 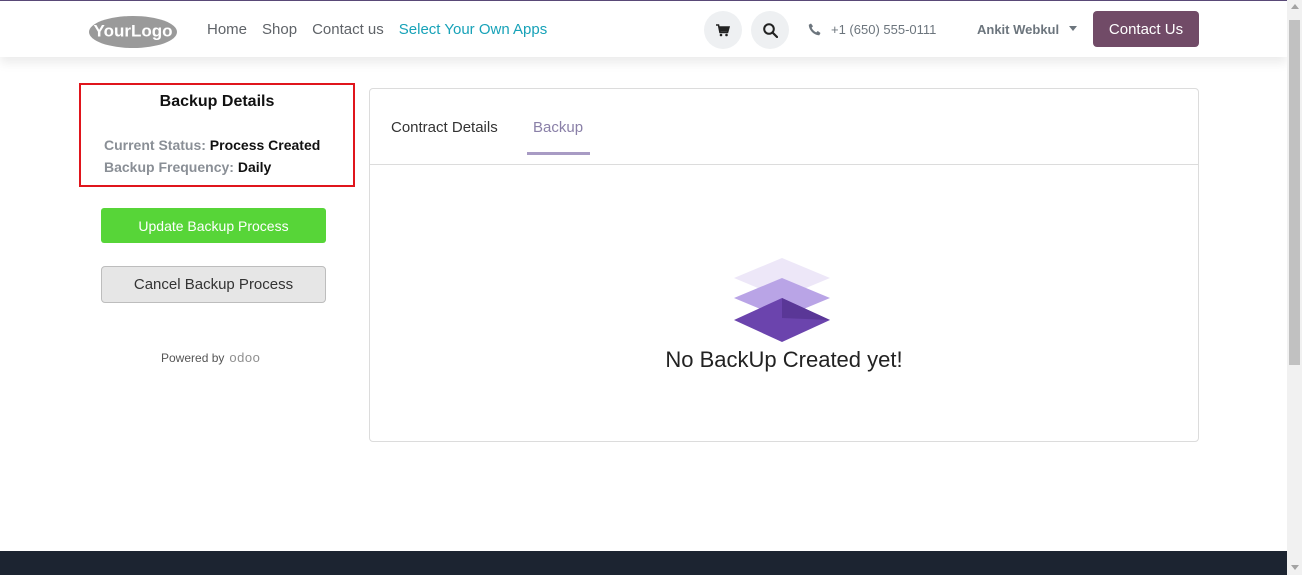 I want to click on search-button, so click(x=770, y=30).